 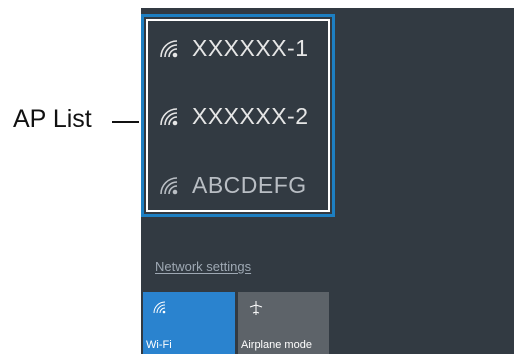 I want to click on ap-item-2: XXXXXX-2, so click(x=233, y=116).